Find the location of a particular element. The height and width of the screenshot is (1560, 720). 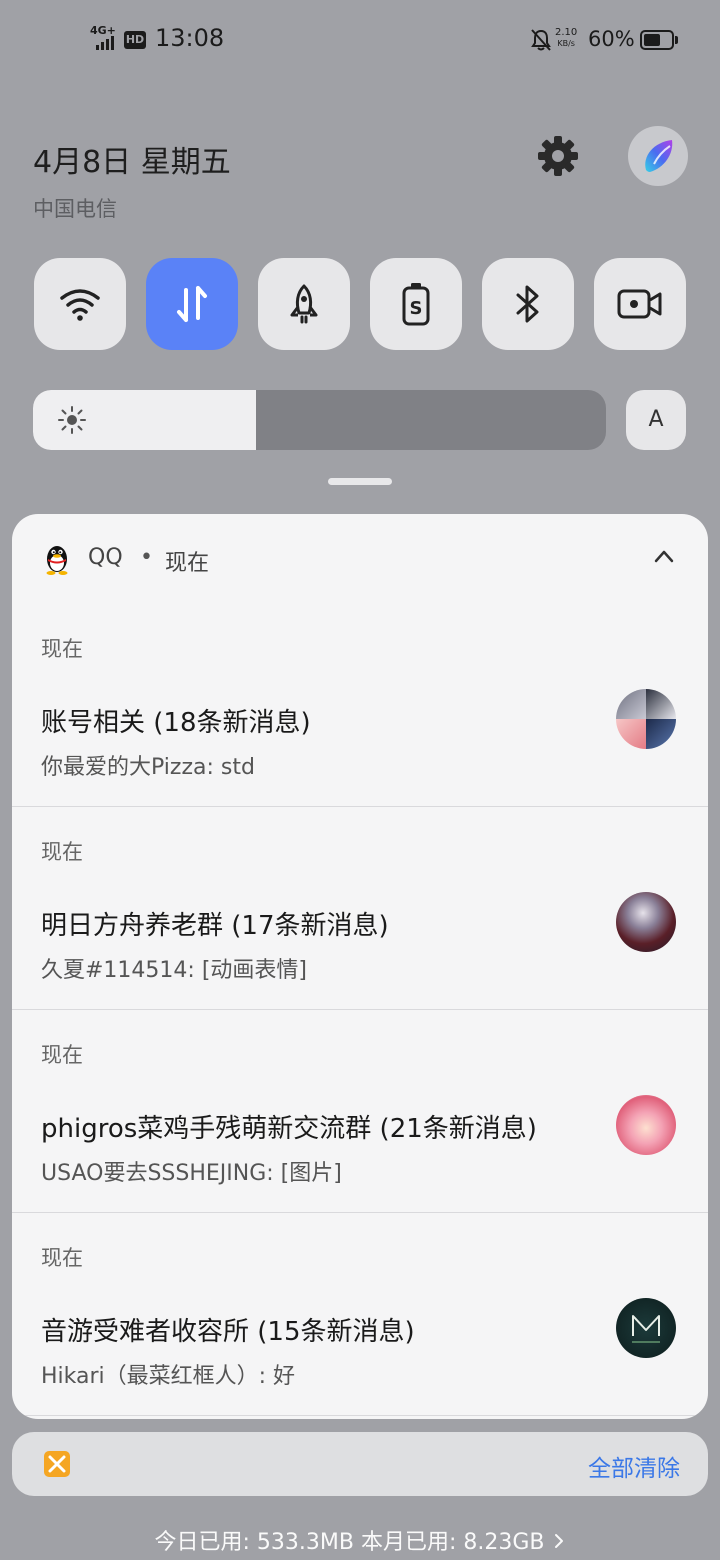

notification-item: 现在 账号相关 (18条新消息) 你最爱的大Pizza: std is located at coordinates (360, 705).